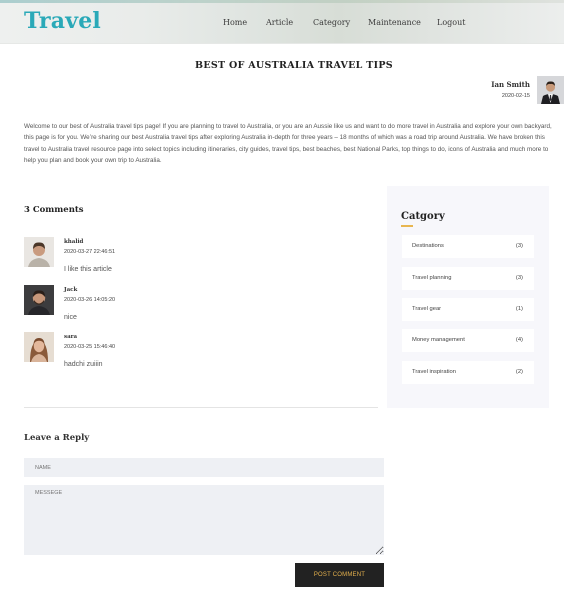 This screenshot has height=613, width=575. I want to click on category-label: Travel gear, so click(427, 309).